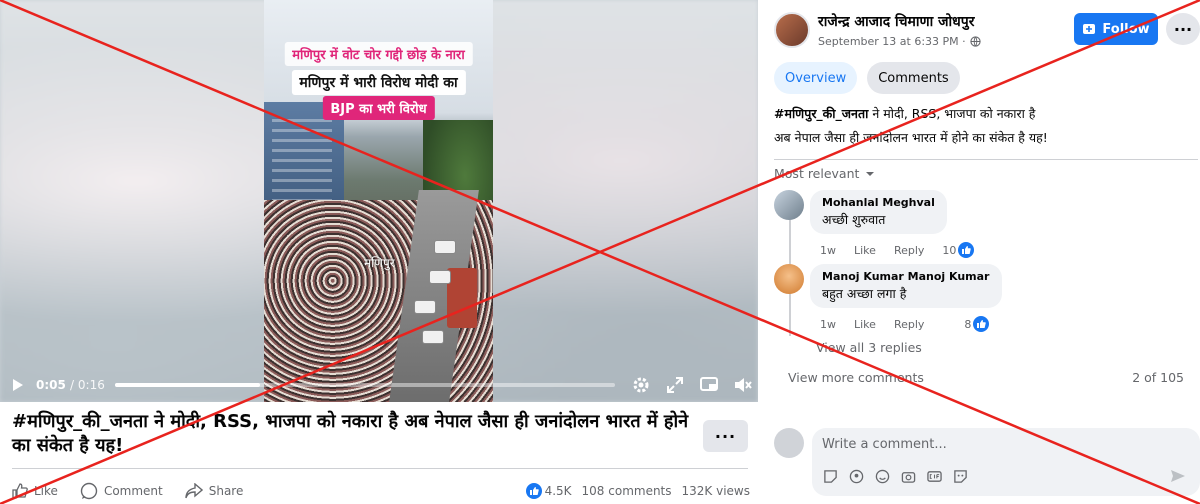 The height and width of the screenshot is (504, 1200). What do you see at coordinates (960, 476) in the screenshot?
I see `sticker-face-icon` at bounding box center [960, 476].